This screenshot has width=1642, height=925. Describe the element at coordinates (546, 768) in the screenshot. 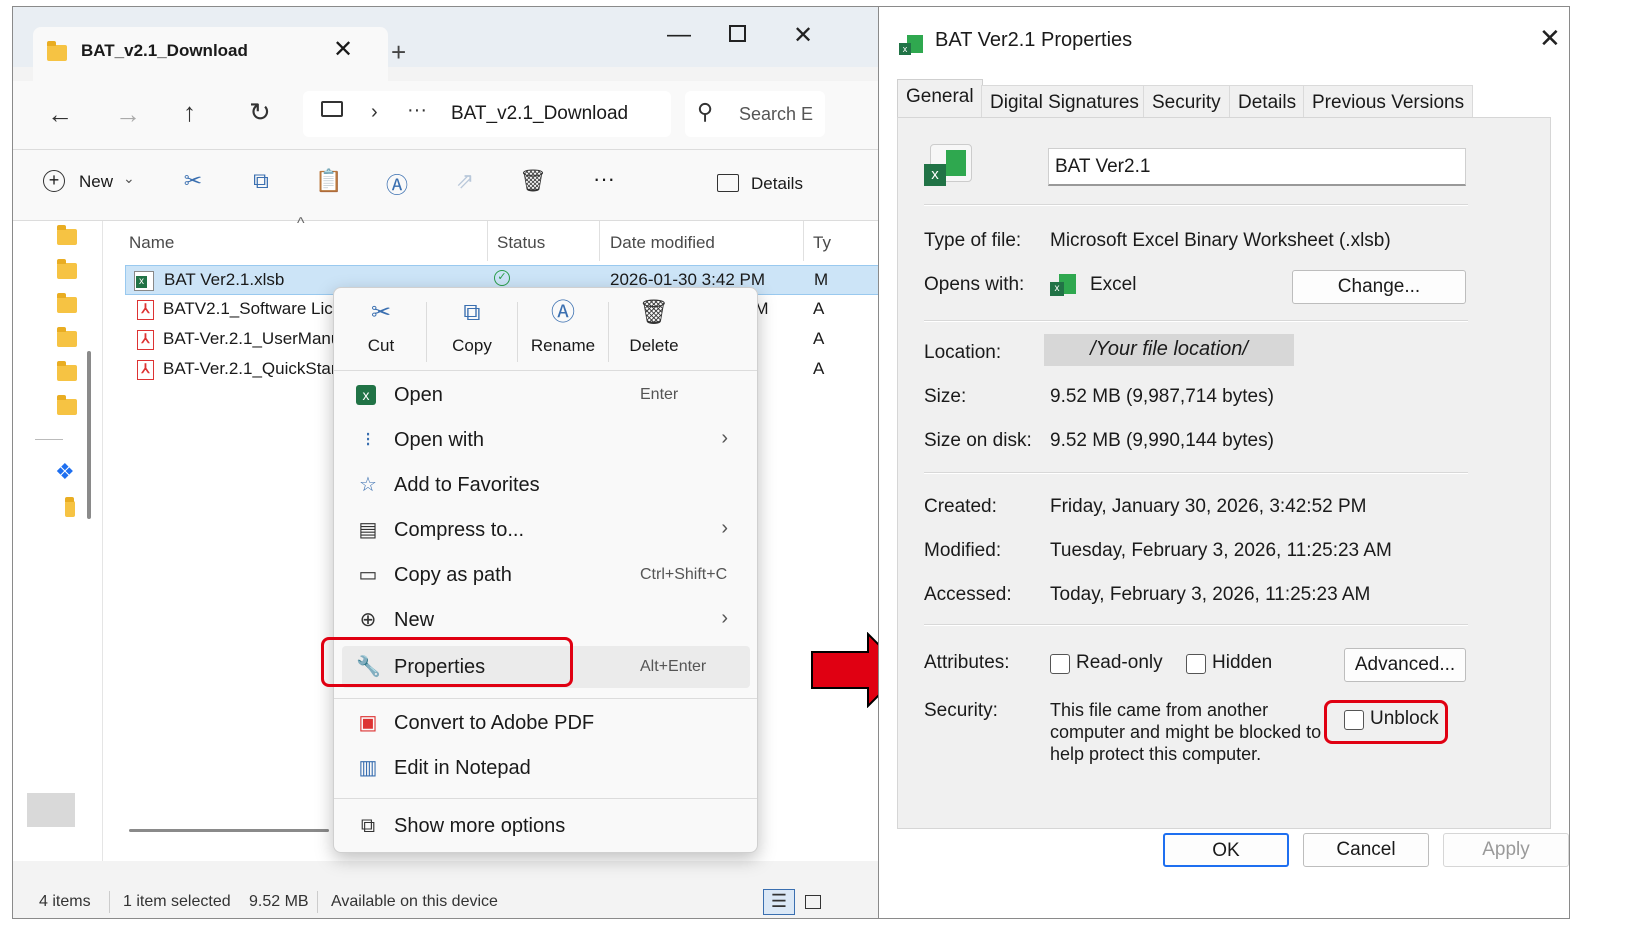

I see `menu-item-edit-in-notepad: ▥ Edit in Notepad` at that location.